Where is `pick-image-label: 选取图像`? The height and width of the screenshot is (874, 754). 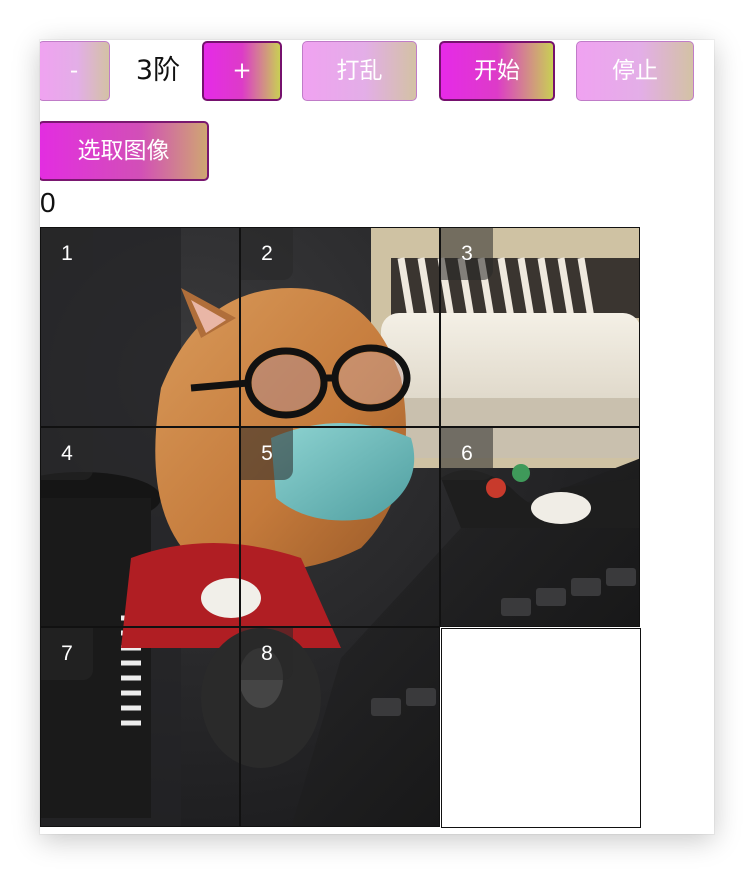
pick-image-label: 选取图像 is located at coordinates (123, 151).